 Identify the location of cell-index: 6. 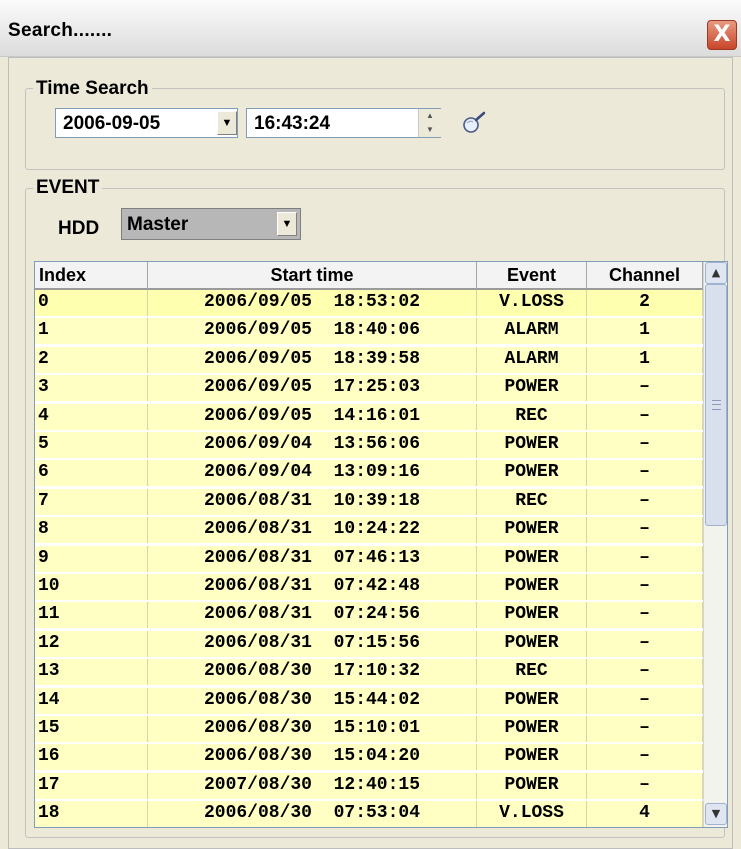
(91, 473).